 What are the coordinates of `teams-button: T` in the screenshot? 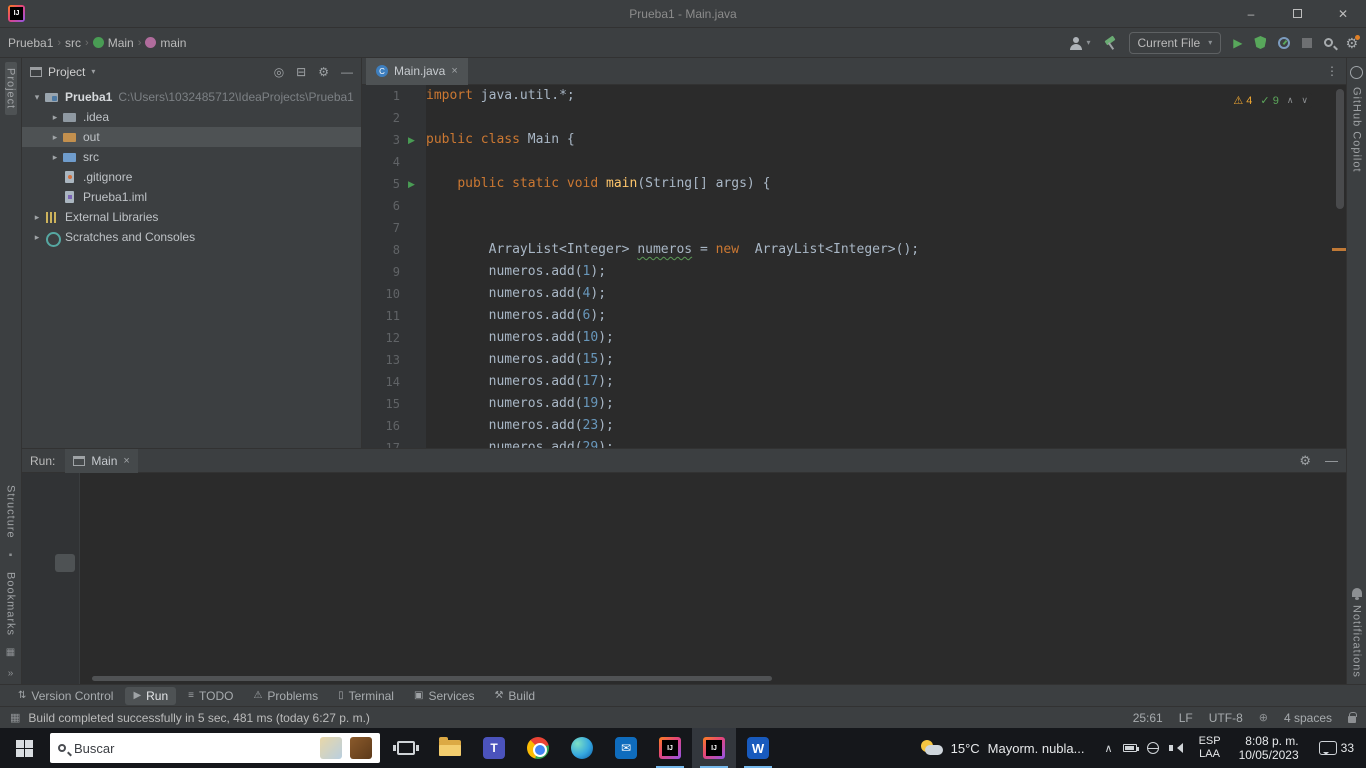 It's located at (494, 748).